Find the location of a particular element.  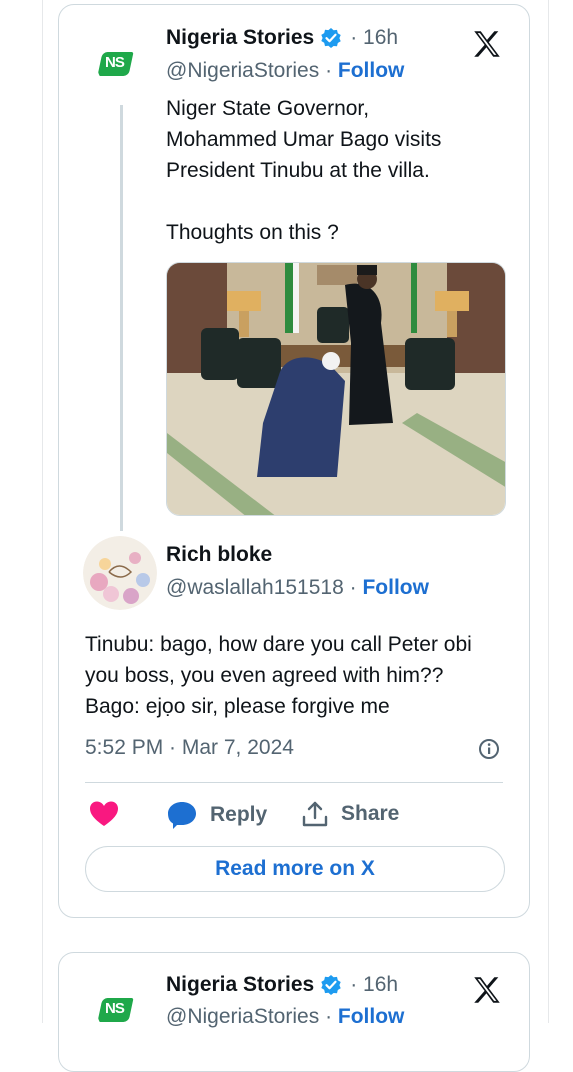

reply-label: Reply is located at coordinates (239, 814).